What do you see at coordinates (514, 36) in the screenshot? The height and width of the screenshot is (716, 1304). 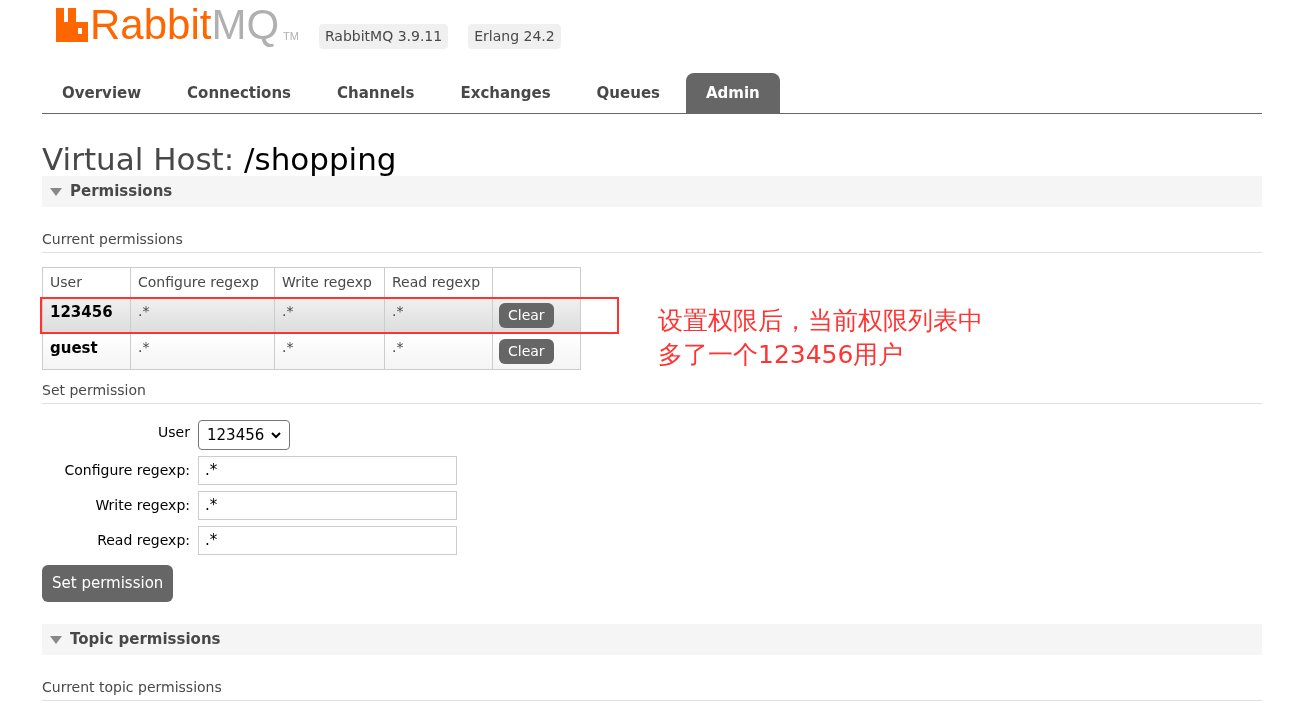 I see `version-badge: Erlang 24.2` at bounding box center [514, 36].